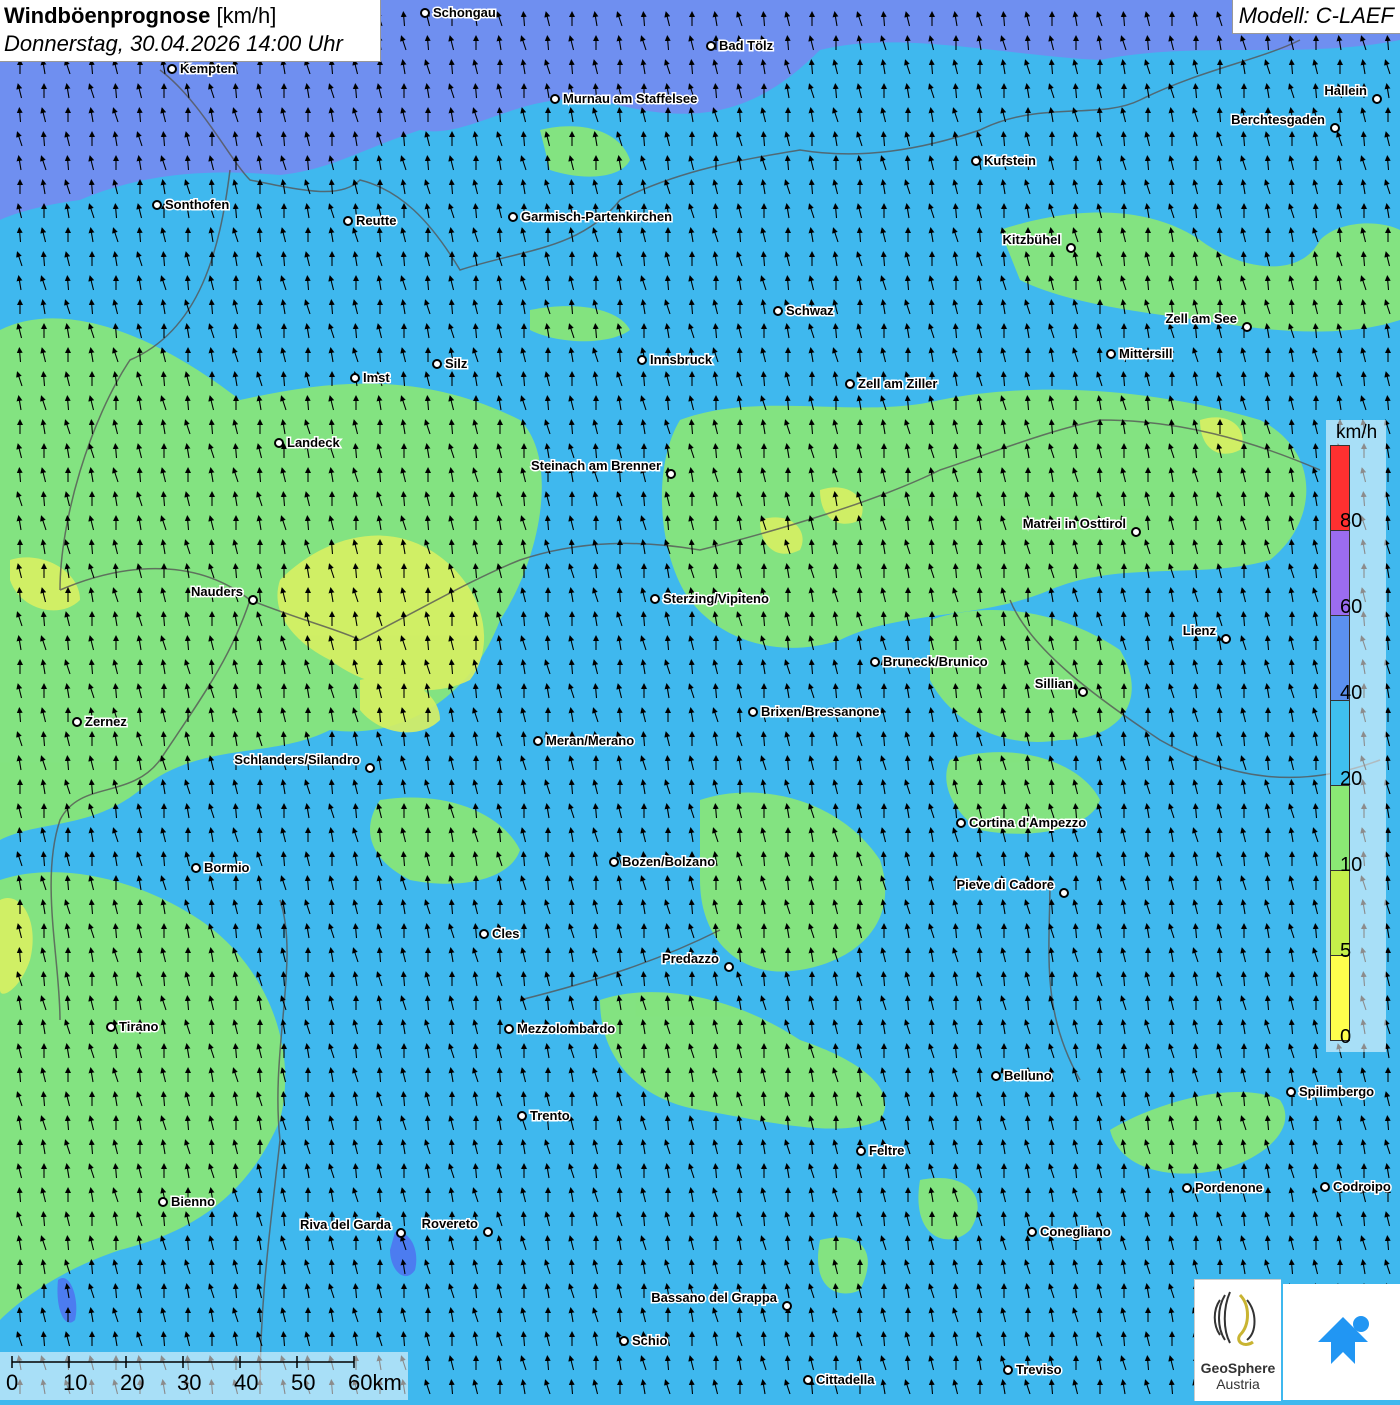  Describe the element at coordinates (303, 1382) in the screenshot. I see `scale-label: 50` at that location.